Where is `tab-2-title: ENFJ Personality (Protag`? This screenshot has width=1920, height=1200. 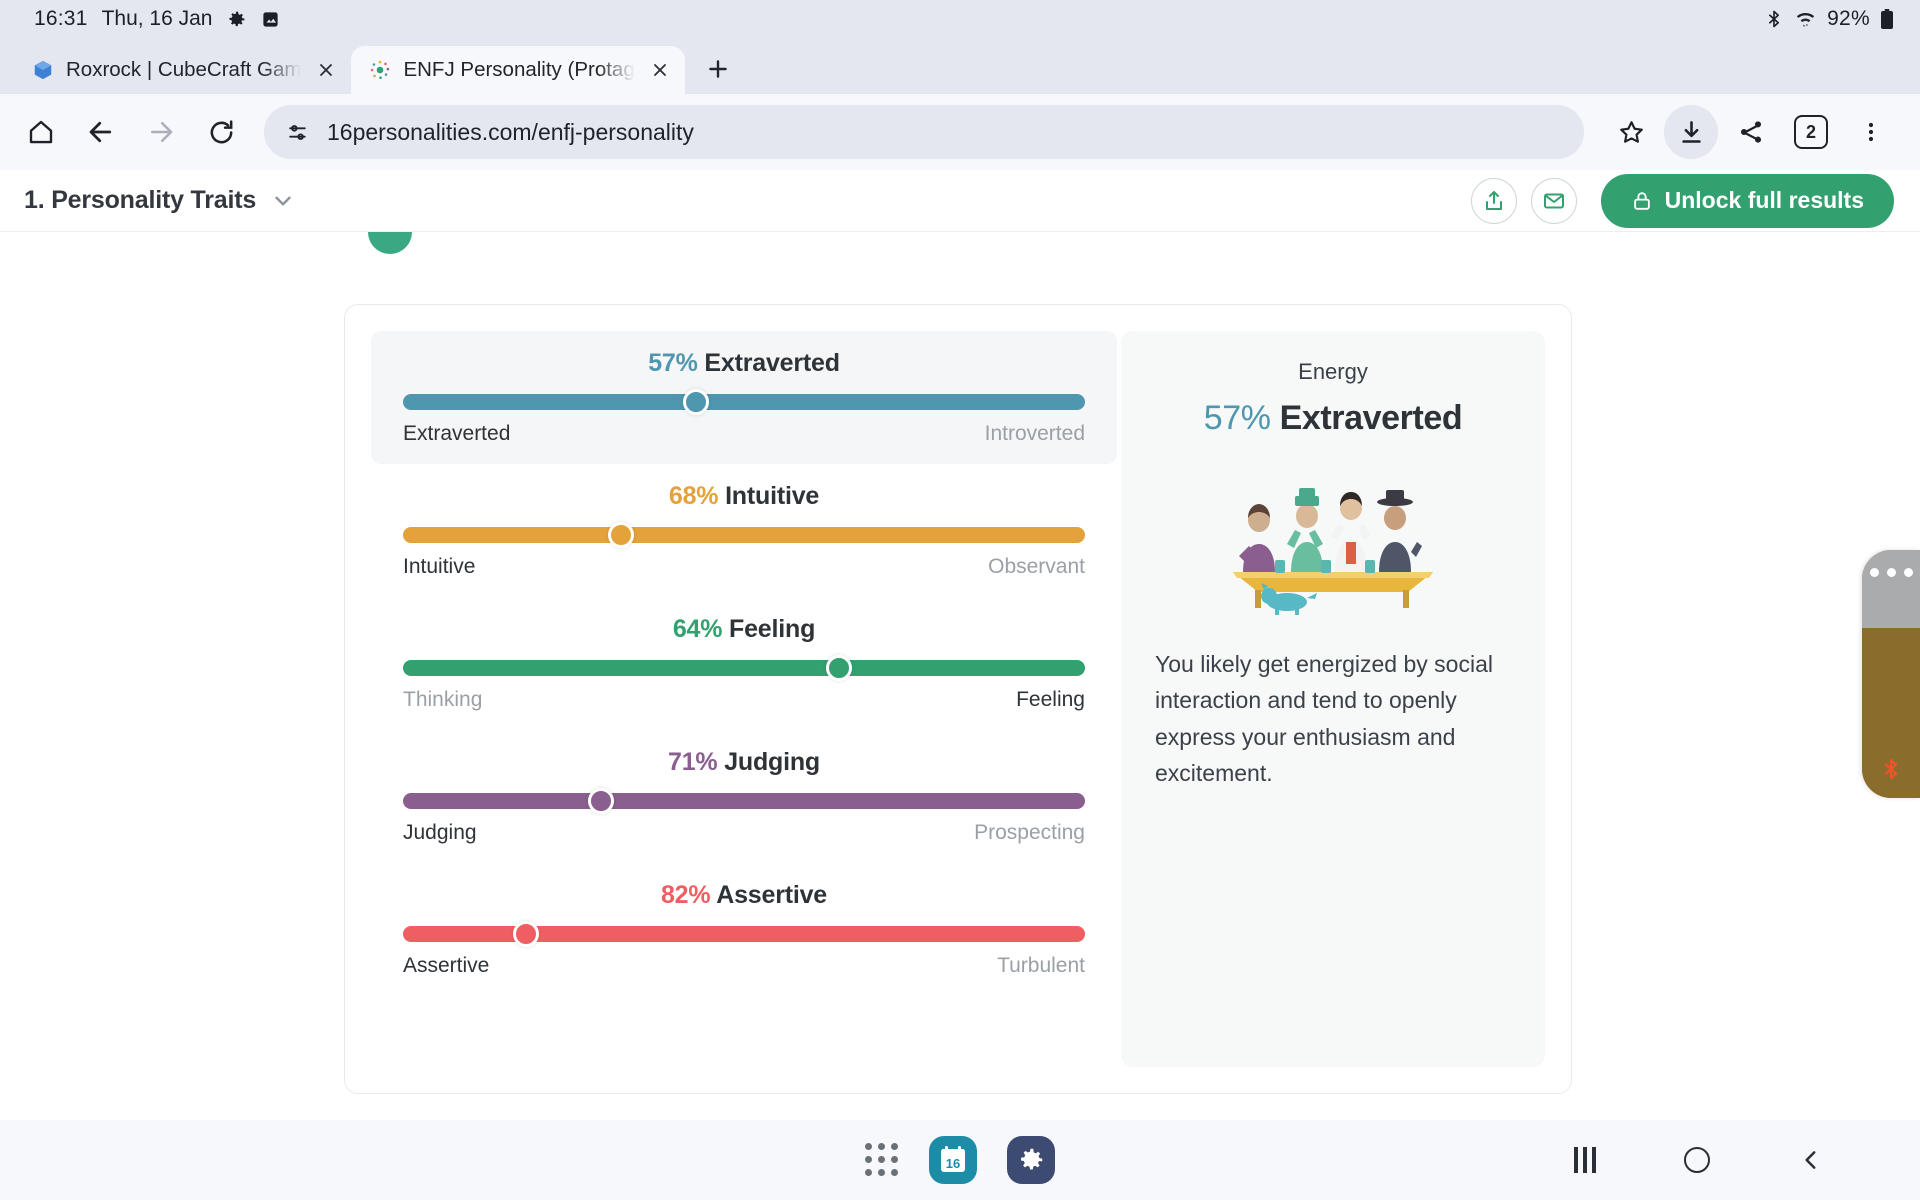 tab-2-title: ENFJ Personality (Protag is located at coordinates (519, 69).